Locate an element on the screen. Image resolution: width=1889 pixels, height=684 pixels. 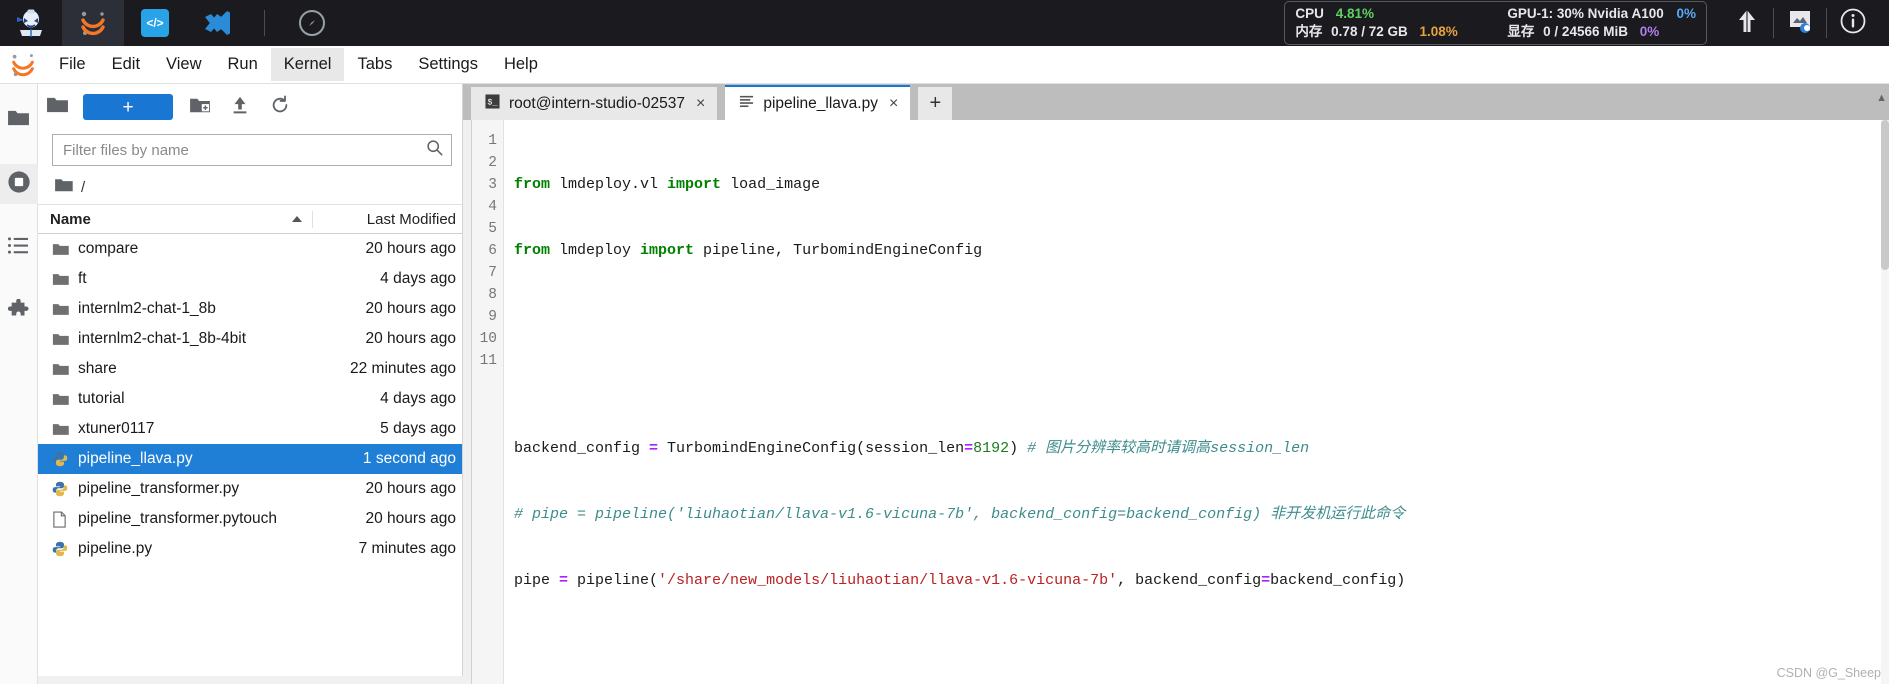
line-number: 1 is located at coordinates (492, 141).